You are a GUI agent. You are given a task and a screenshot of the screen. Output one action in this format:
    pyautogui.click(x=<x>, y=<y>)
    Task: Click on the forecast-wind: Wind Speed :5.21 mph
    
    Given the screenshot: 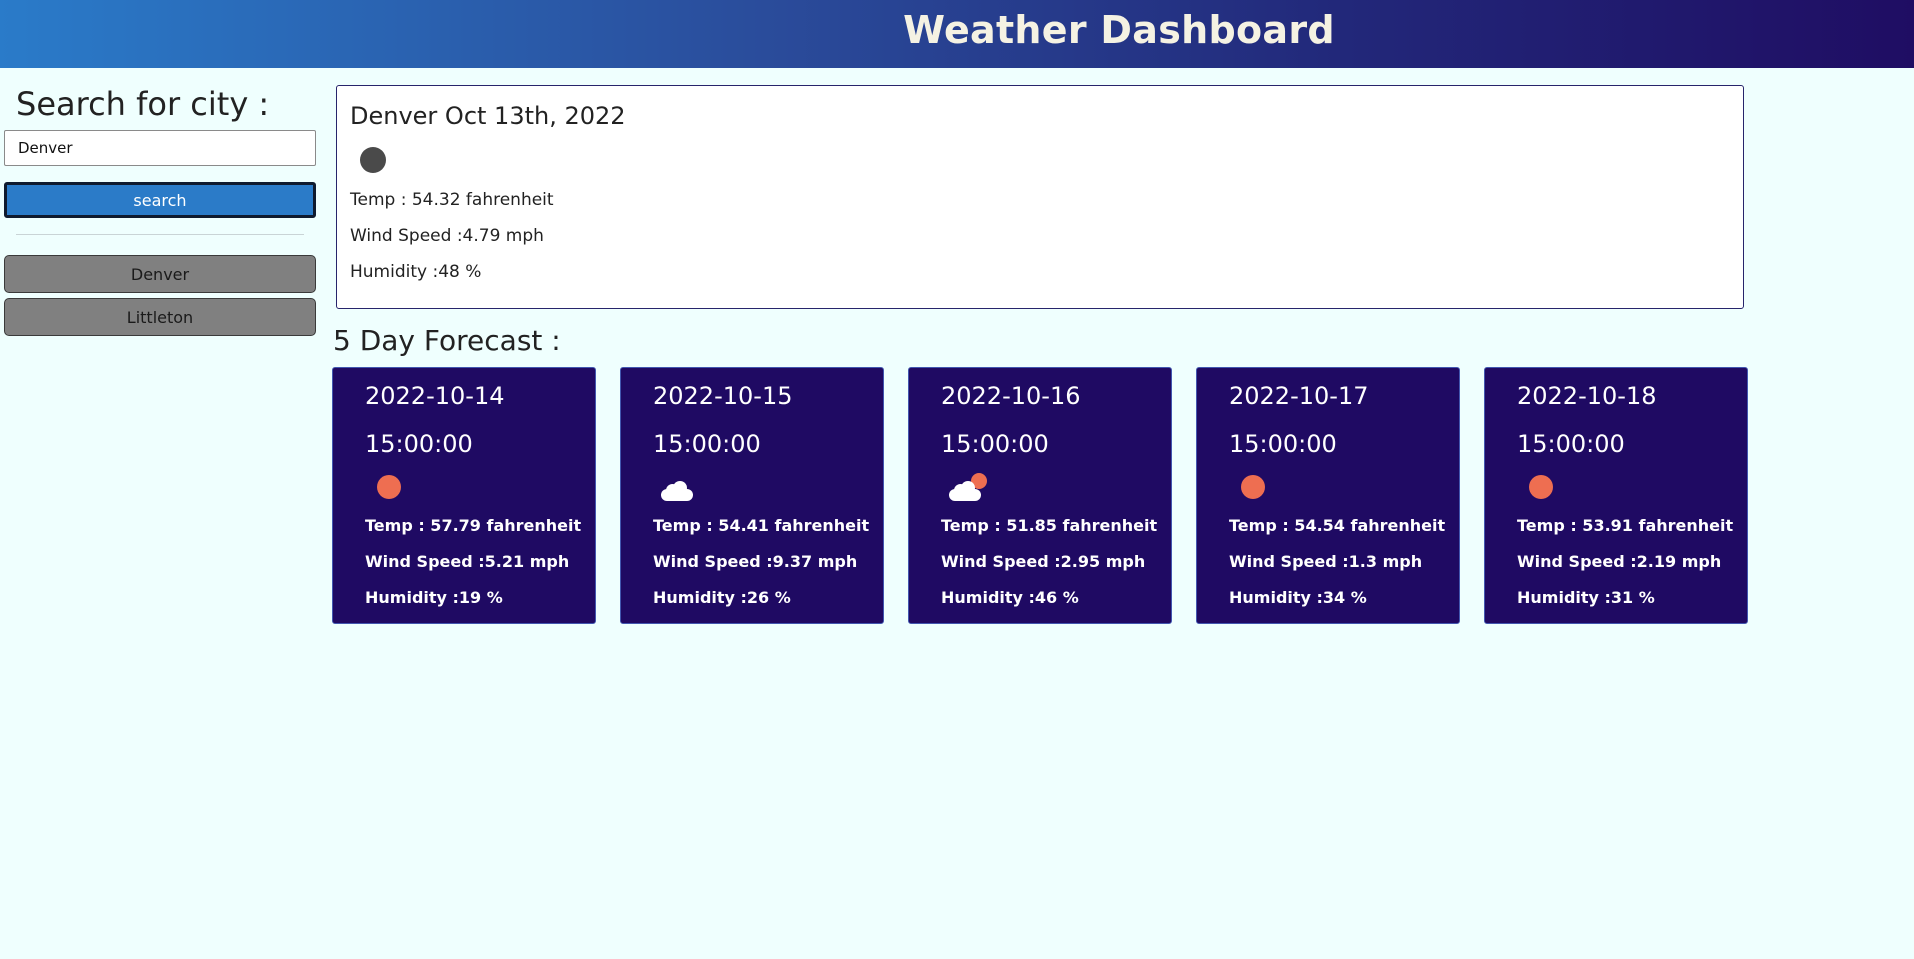 What is the action you would take?
    pyautogui.click(x=467, y=561)
    